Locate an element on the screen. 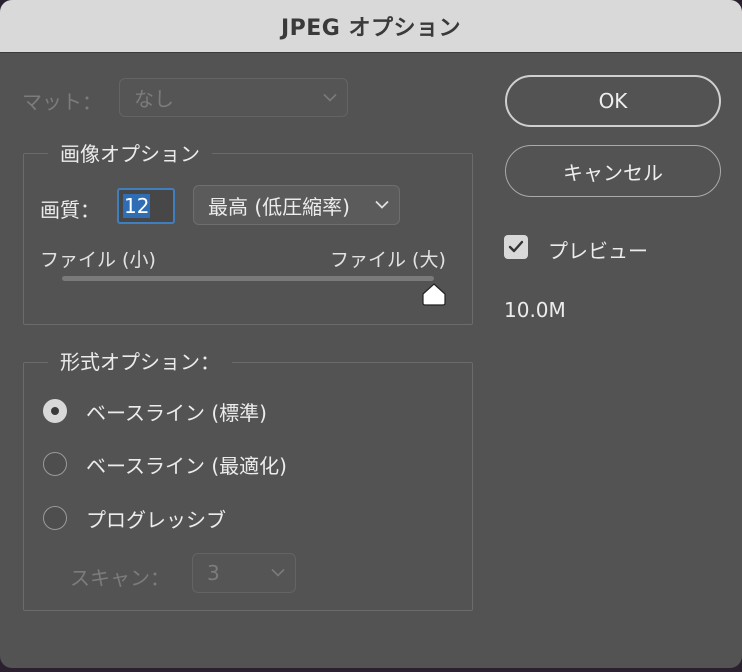 The height and width of the screenshot is (672, 742). scan-label: スキャン： is located at coordinates (120, 578).